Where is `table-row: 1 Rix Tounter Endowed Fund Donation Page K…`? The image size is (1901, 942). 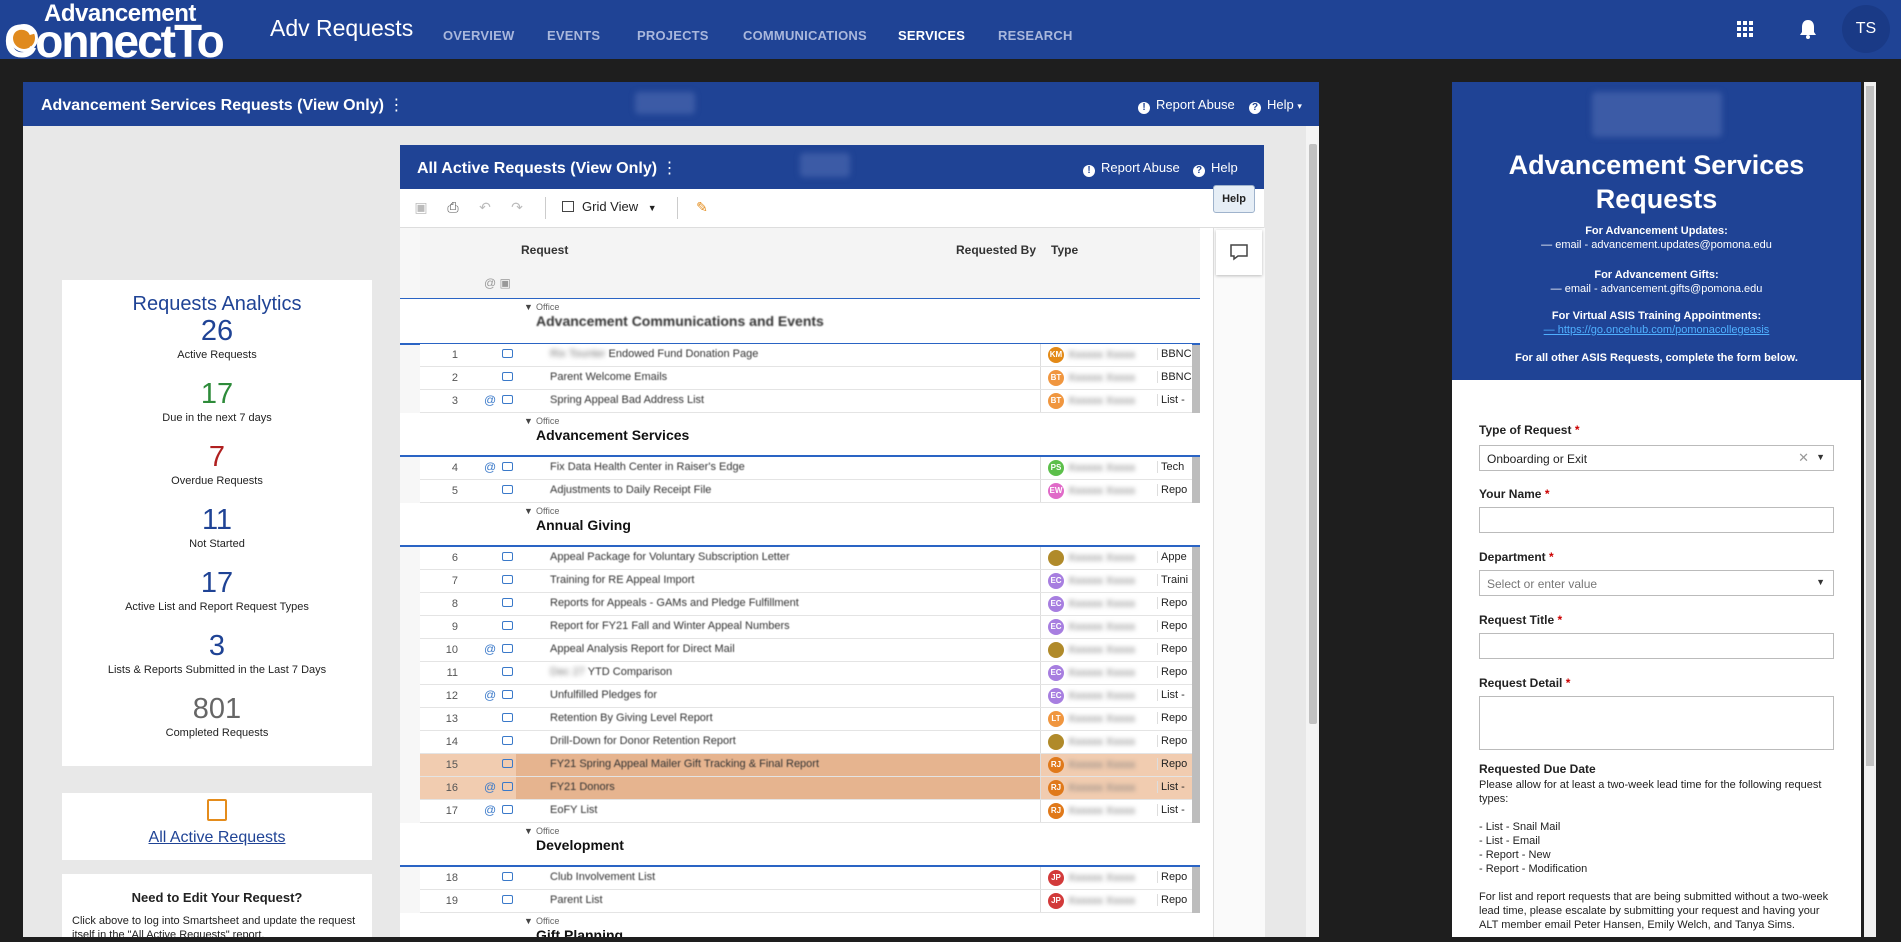
table-row: 1 Rix Tounter Endowed Fund Donation Page K… is located at coordinates (806, 355).